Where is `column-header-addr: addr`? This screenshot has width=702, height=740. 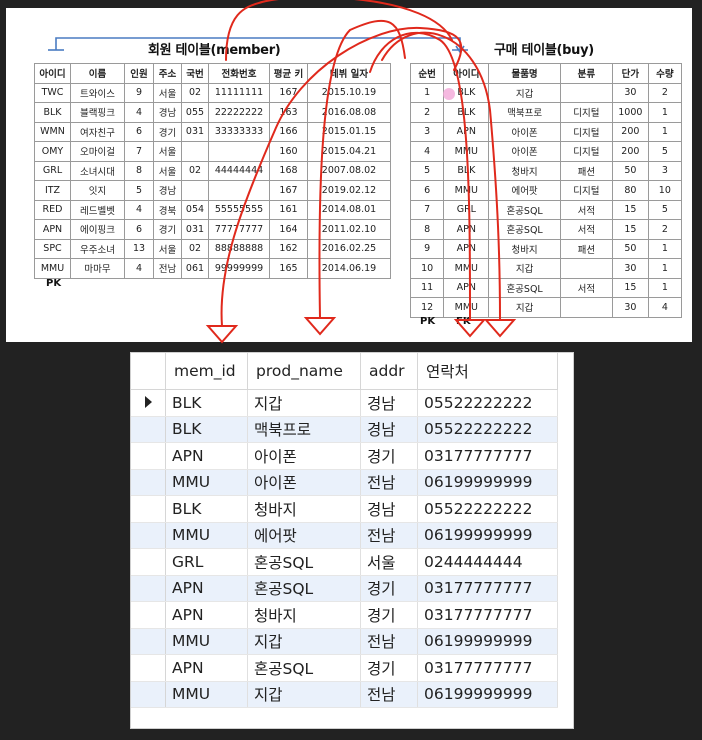
column-header-addr: addr is located at coordinates (389, 371).